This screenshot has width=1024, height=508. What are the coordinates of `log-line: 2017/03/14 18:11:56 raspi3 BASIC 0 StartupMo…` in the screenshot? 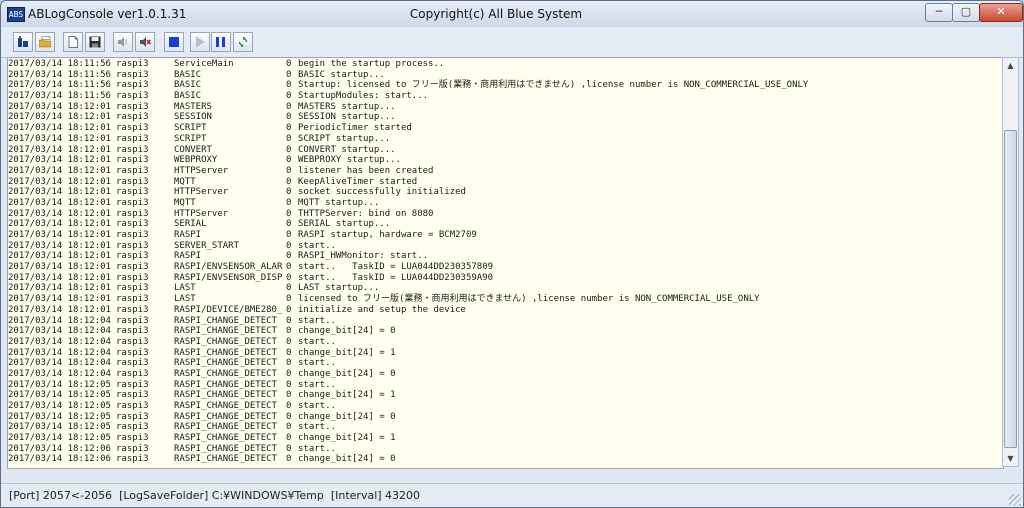 It's located at (408, 96).